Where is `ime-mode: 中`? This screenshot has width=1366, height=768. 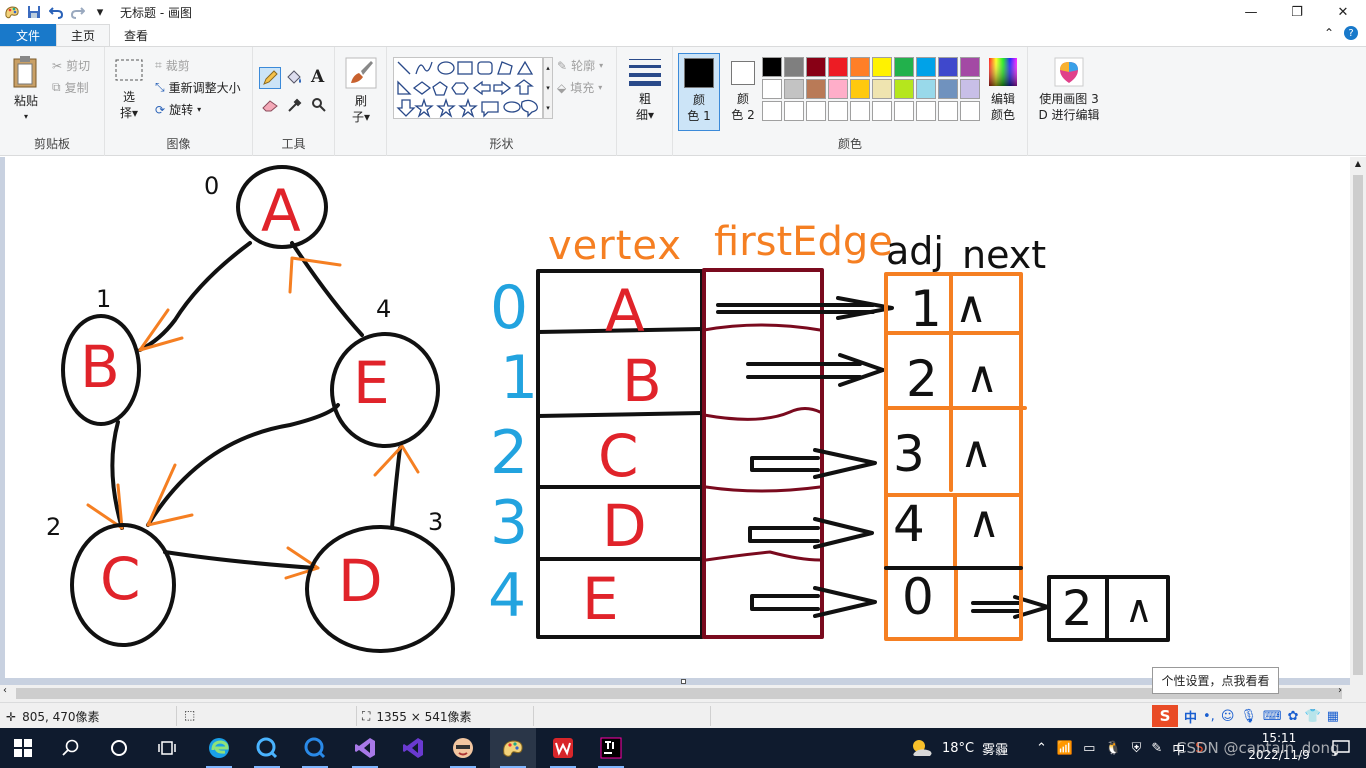
ime-mode: 中 is located at coordinates (1190, 716).